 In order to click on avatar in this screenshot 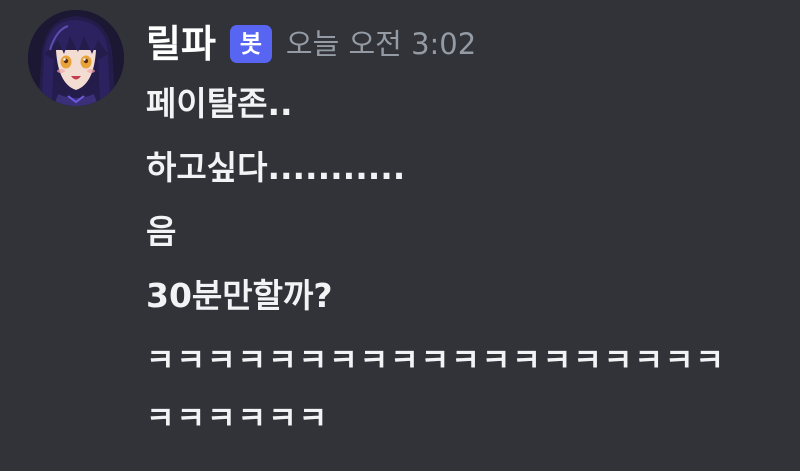, I will do `click(76, 58)`.